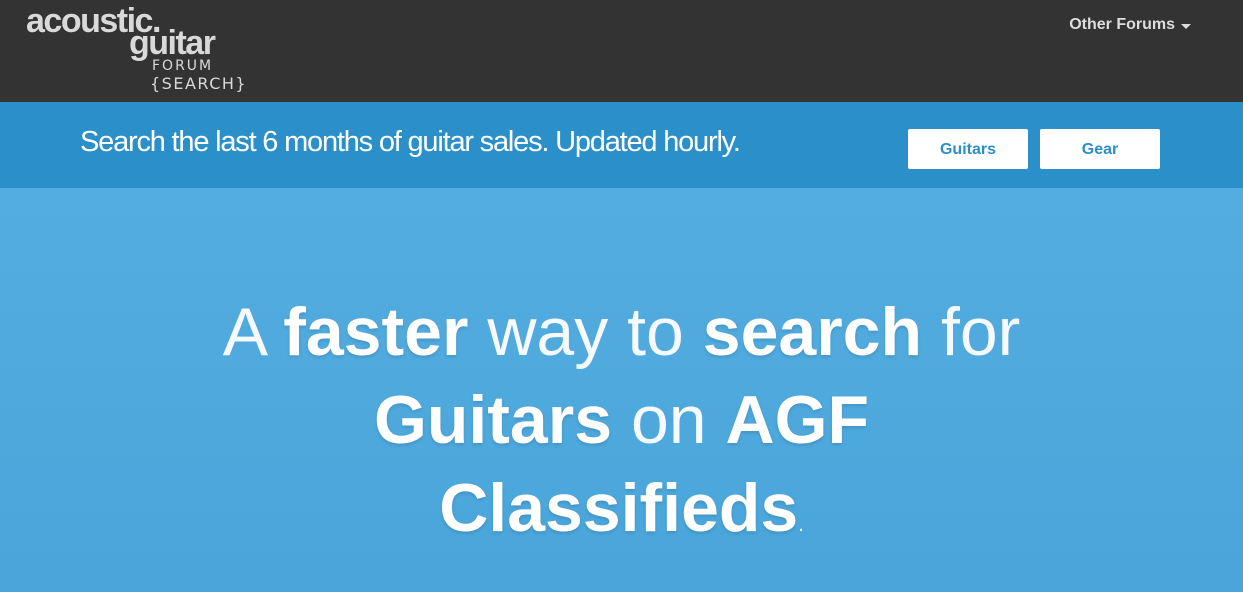 The height and width of the screenshot is (592, 1243). I want to click on hero-category-word: Guitars, so click(493, 420).